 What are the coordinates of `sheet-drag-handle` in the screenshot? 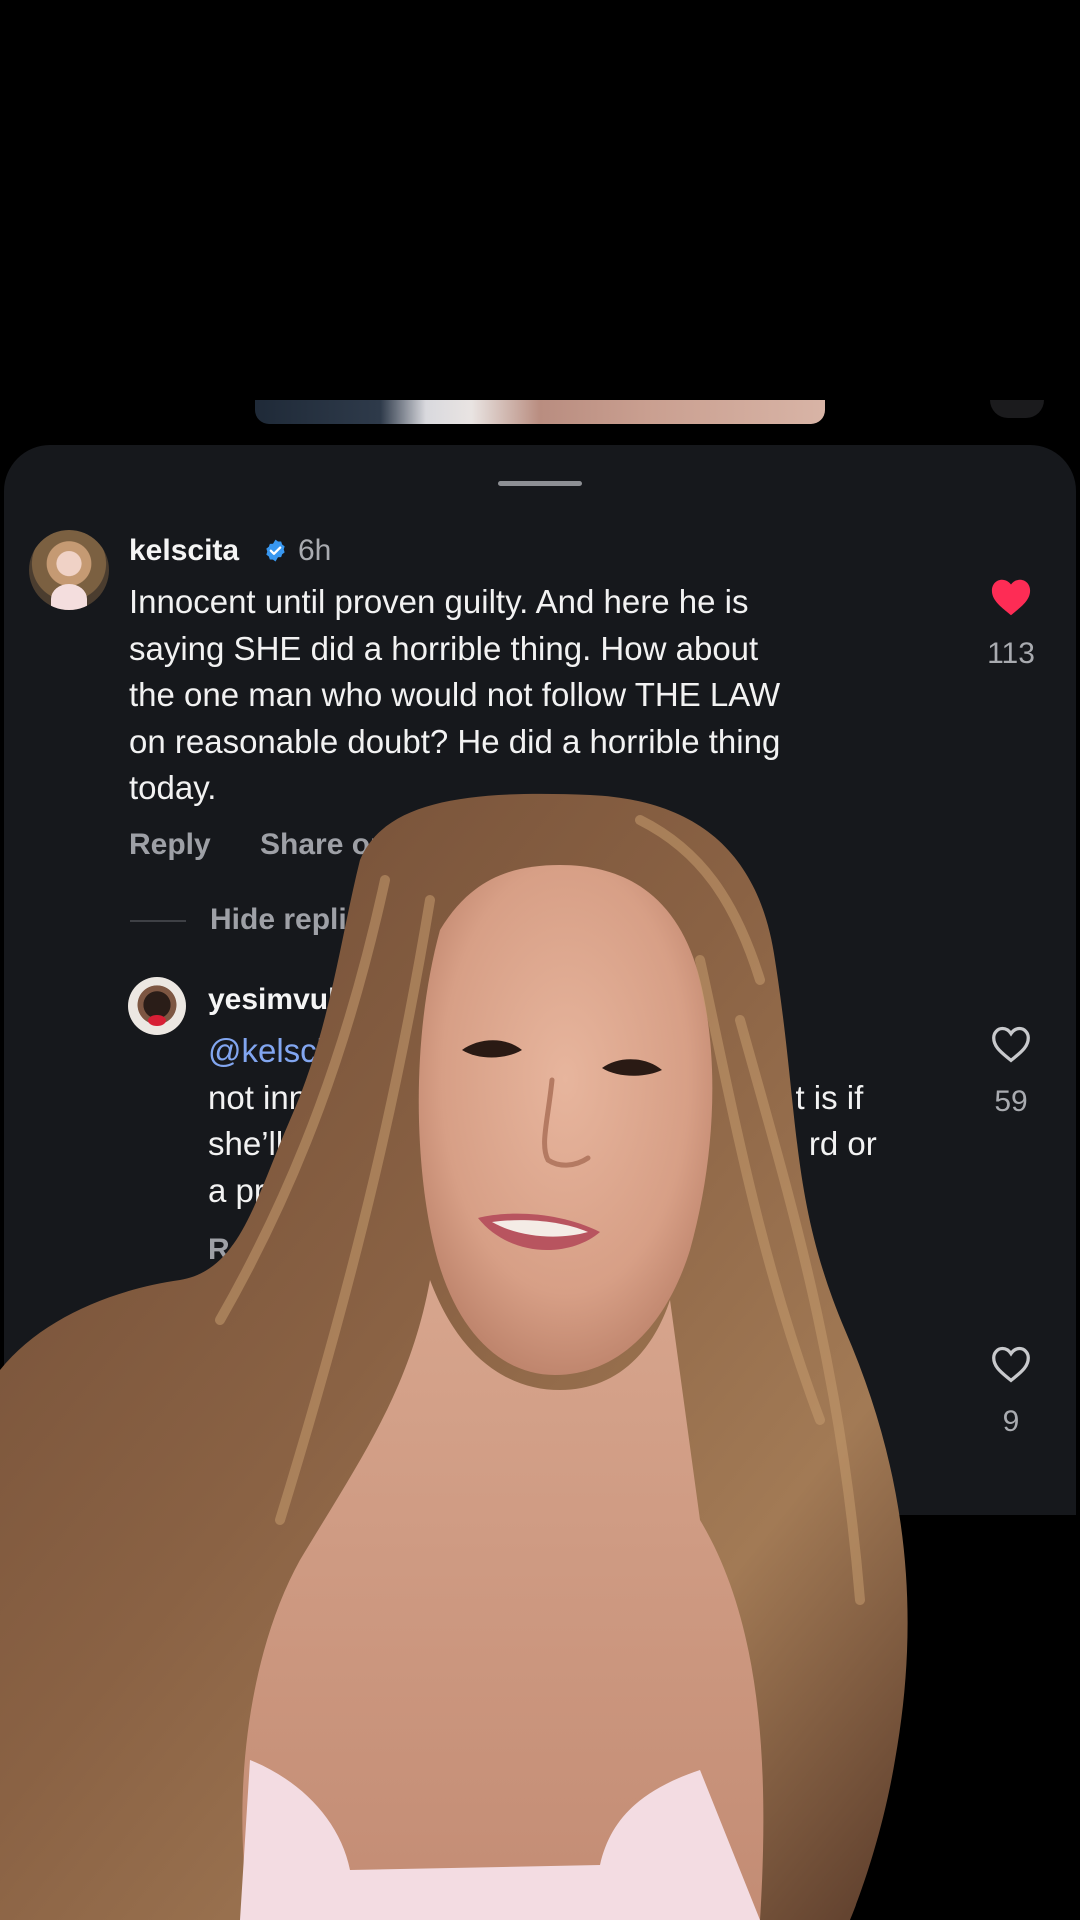 It's located at (540, 483).